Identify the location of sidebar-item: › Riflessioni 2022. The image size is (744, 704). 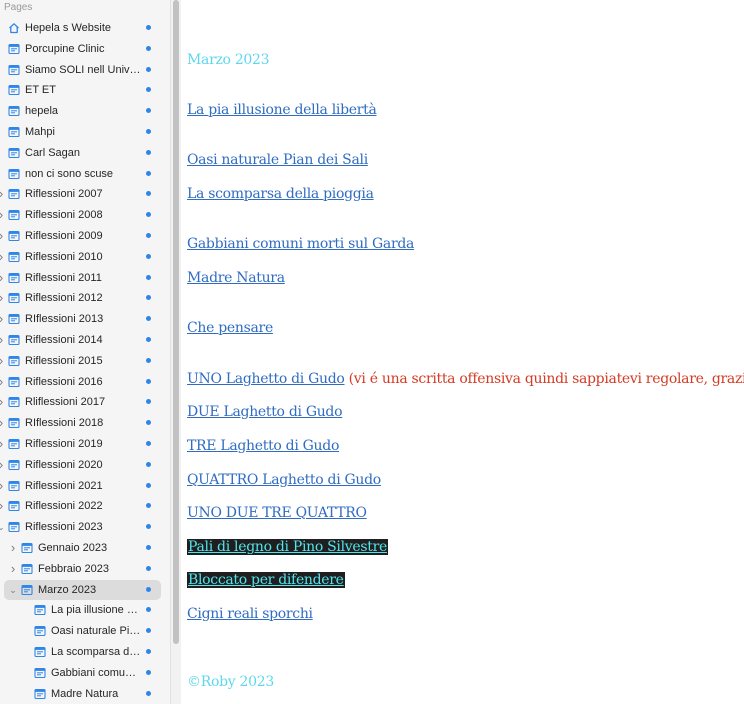
(85, 506).